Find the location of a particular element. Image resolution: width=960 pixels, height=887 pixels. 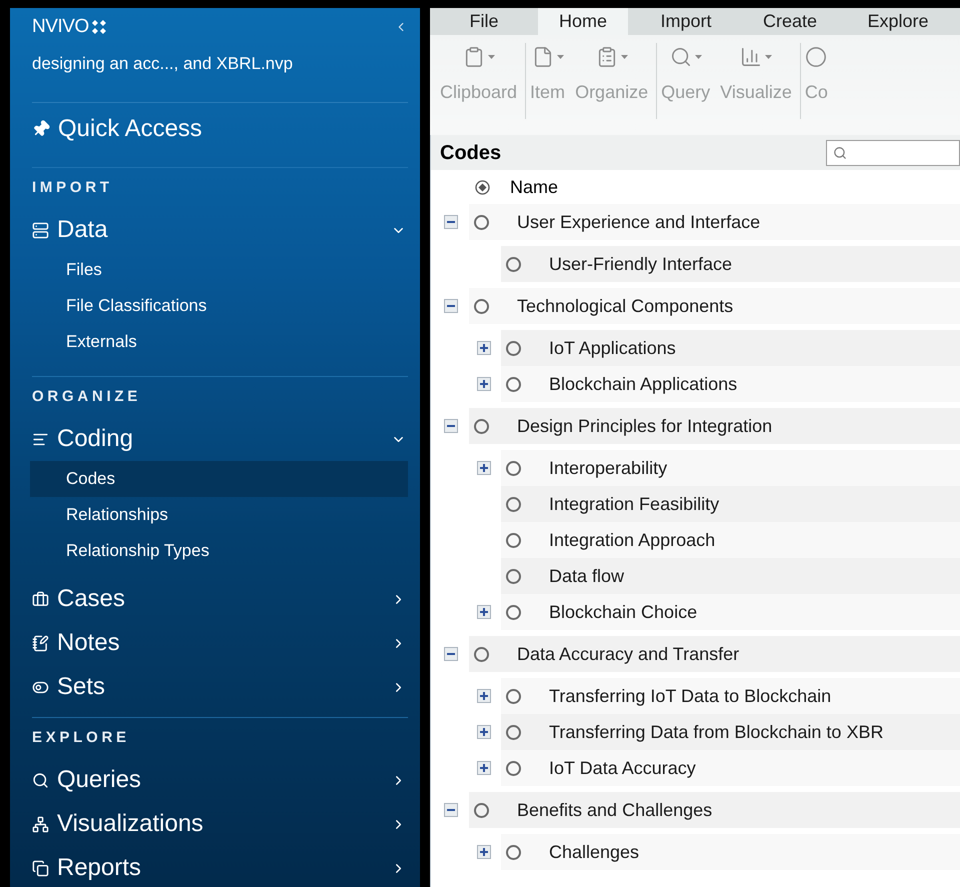

ribbon-tab: Import is located at coordinates (686, 21).